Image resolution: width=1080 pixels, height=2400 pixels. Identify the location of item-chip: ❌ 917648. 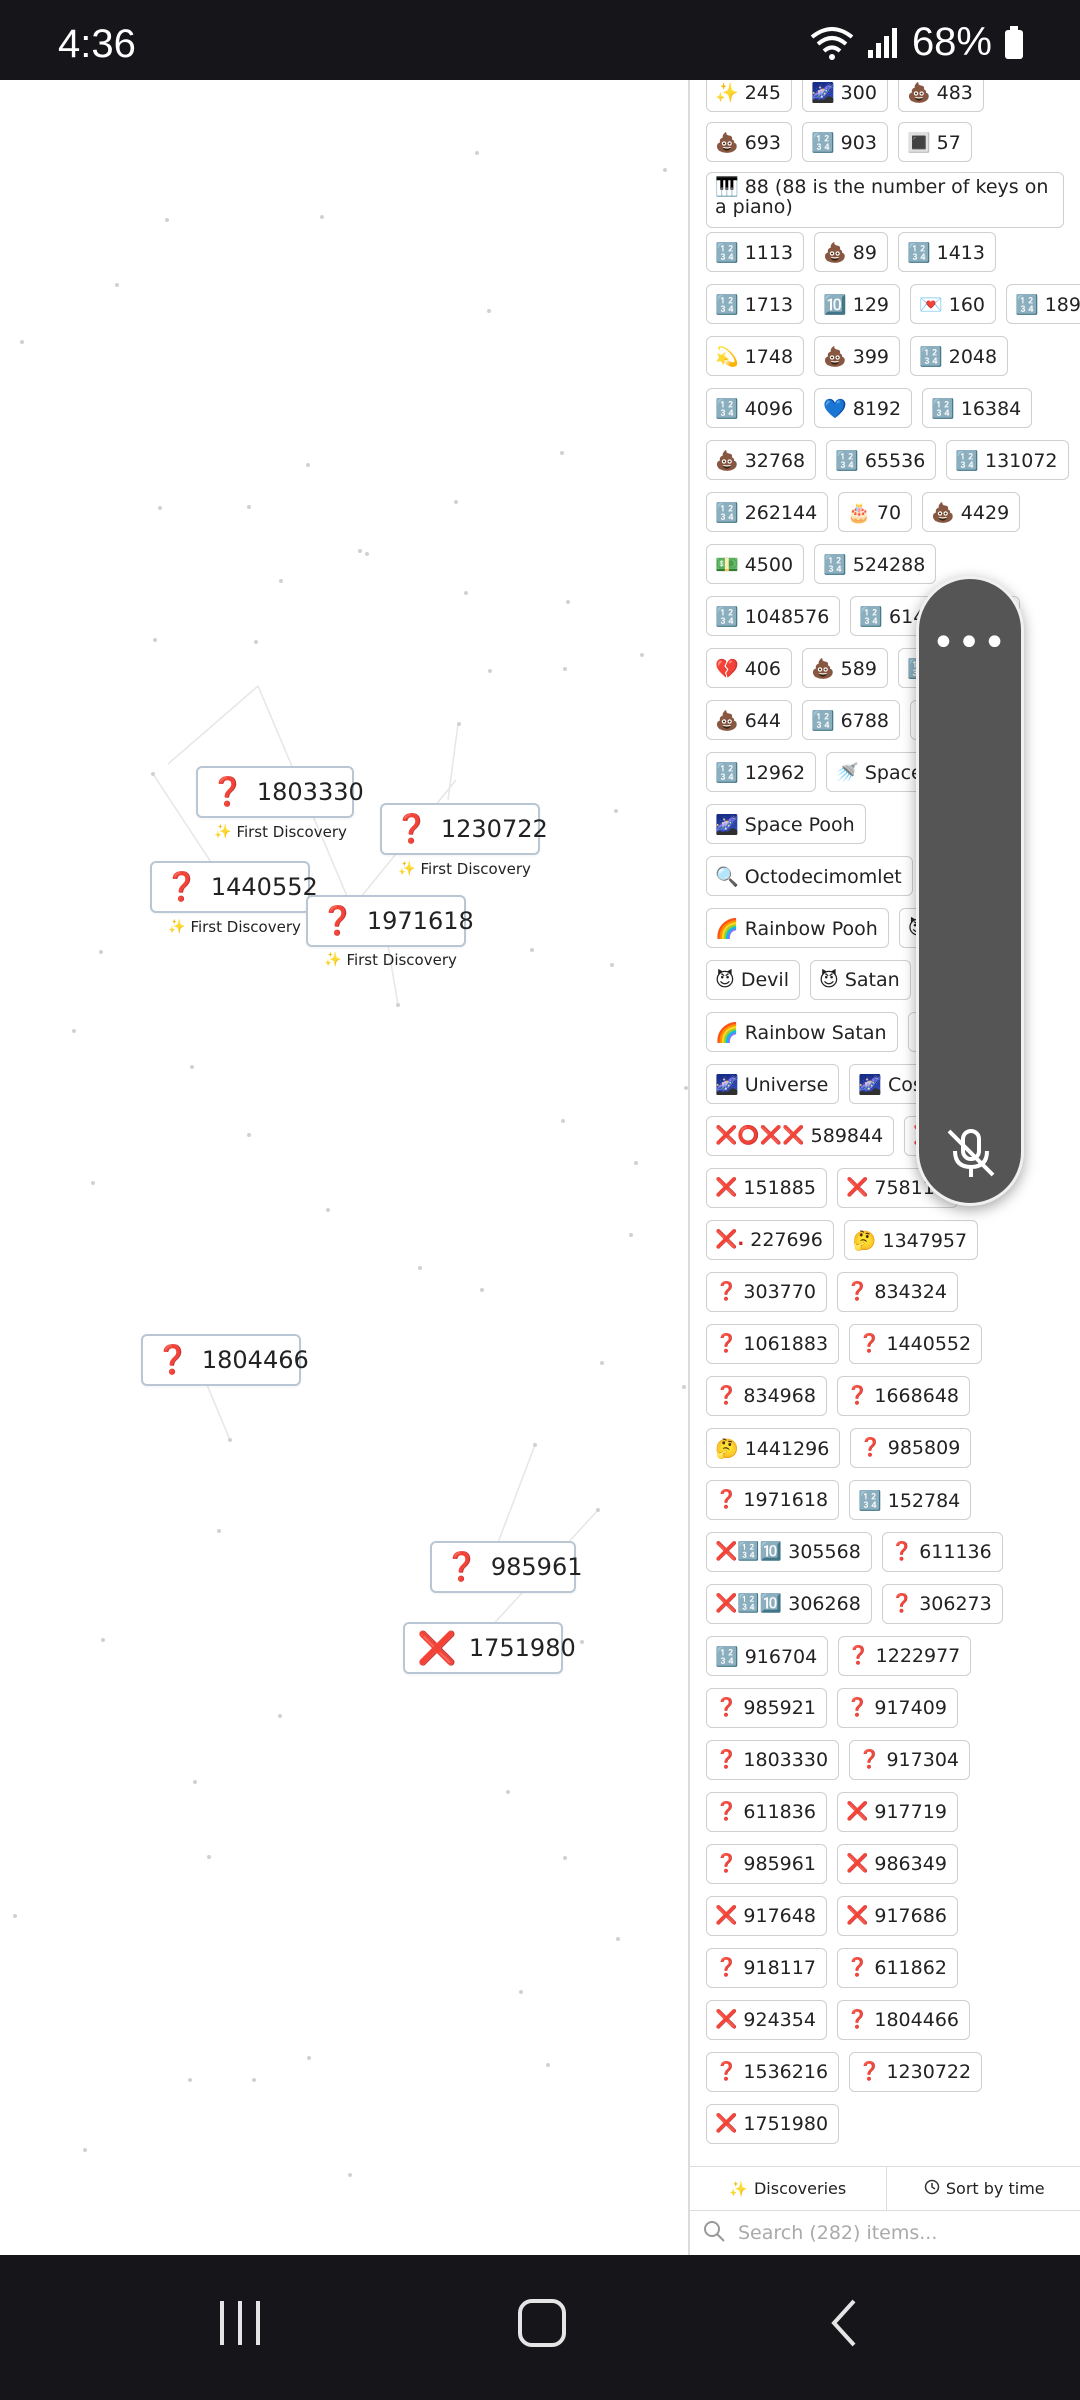
(766, 1916).